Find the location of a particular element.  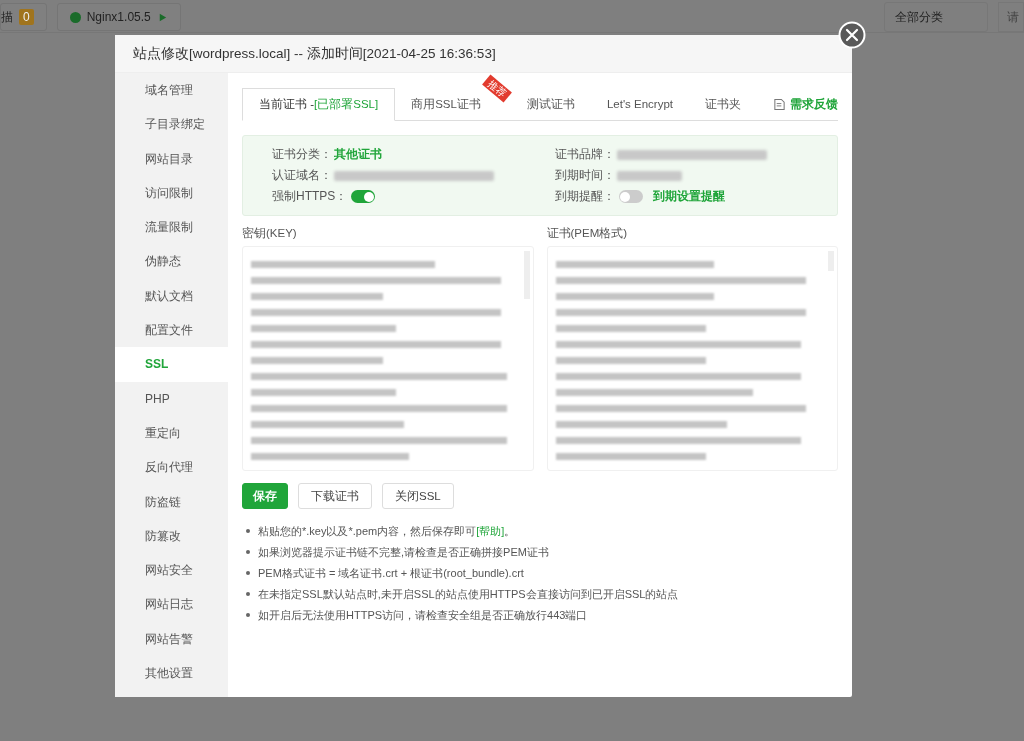

scan-button: 描 0 is located at coordinates (23, 17).